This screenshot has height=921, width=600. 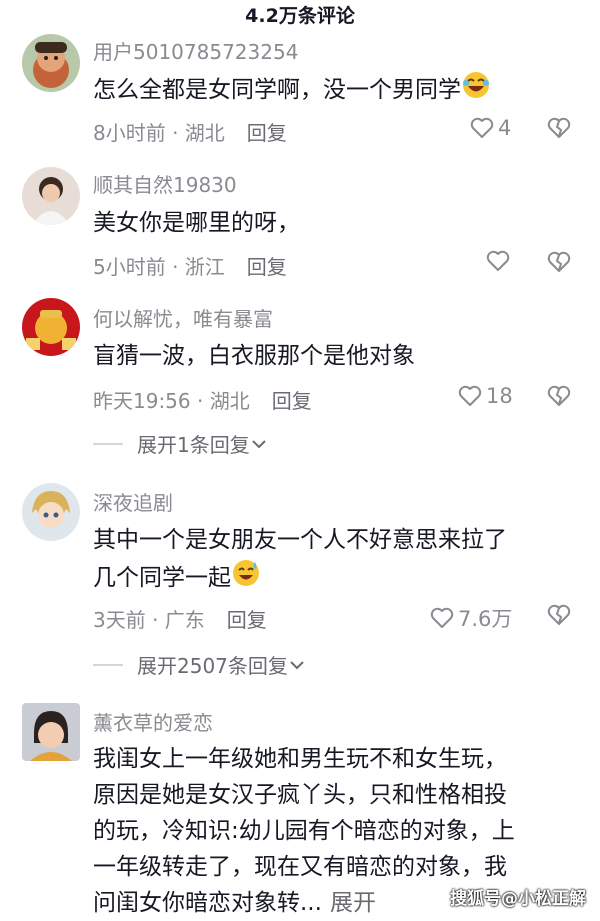 I want to click on comment-time-location: 昨天19:56 · 湖北, so click(x=171, y=401).